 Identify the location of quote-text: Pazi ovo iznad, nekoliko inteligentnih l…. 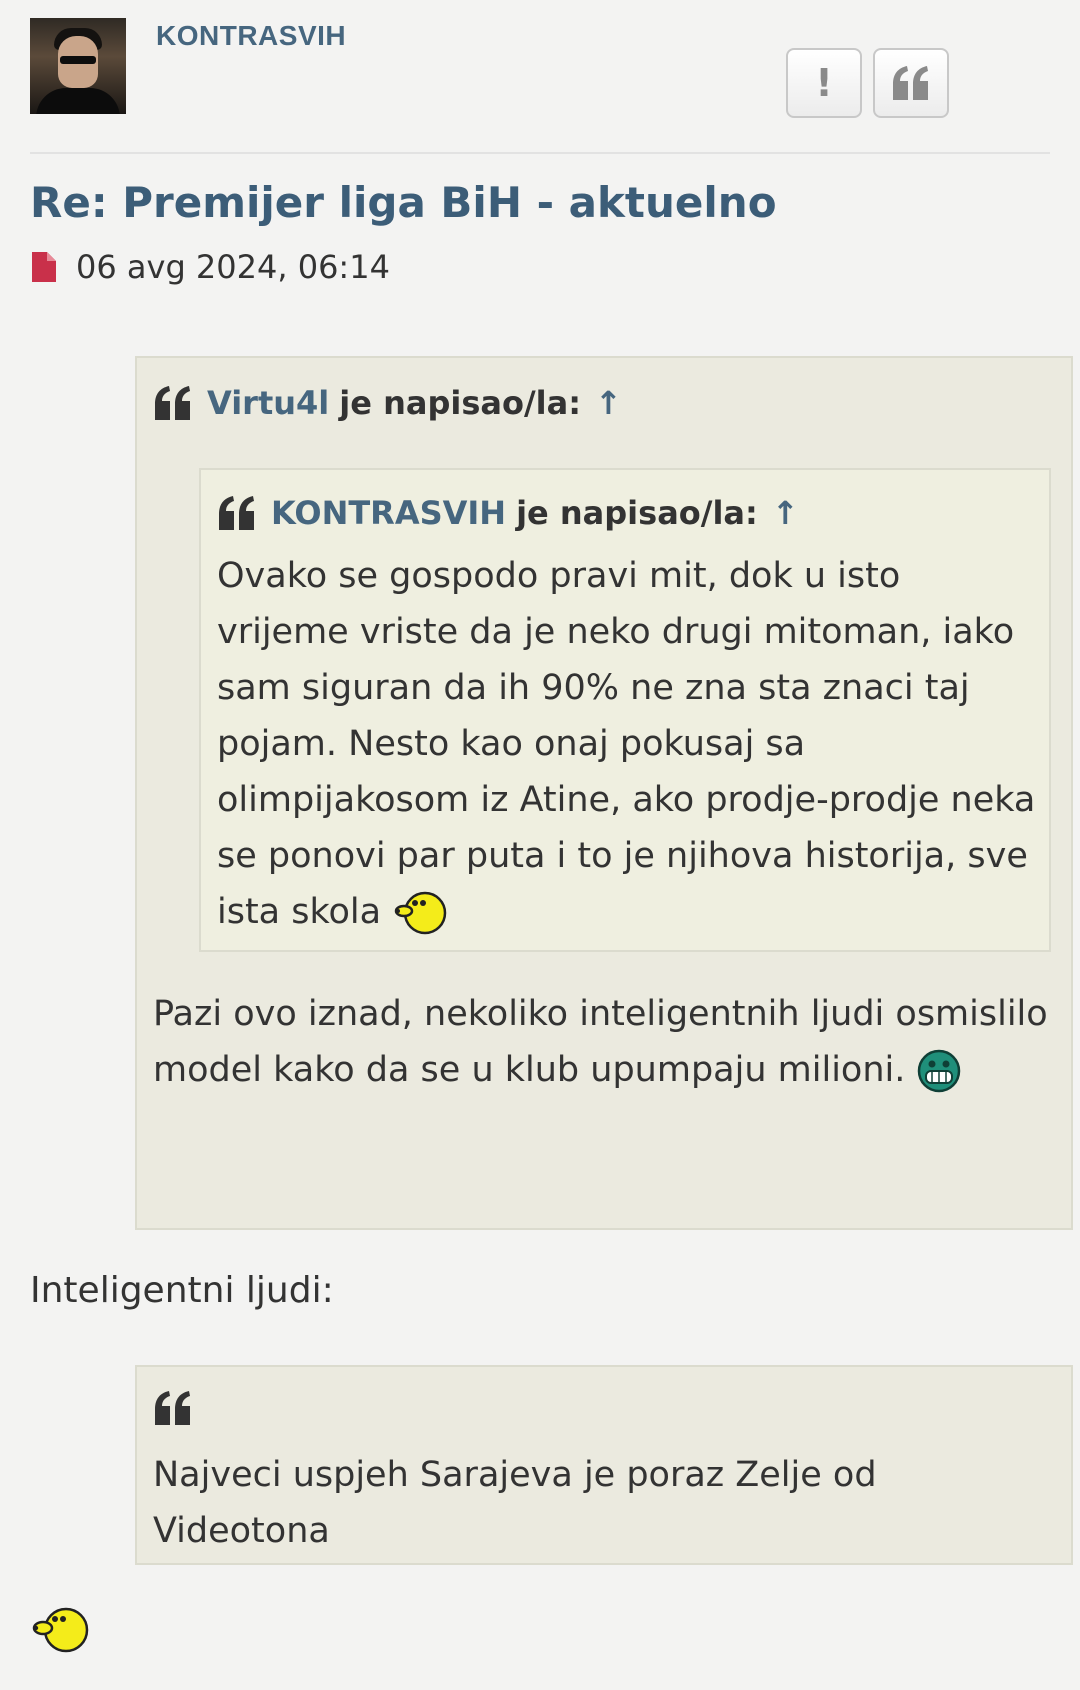
(600, 1042).